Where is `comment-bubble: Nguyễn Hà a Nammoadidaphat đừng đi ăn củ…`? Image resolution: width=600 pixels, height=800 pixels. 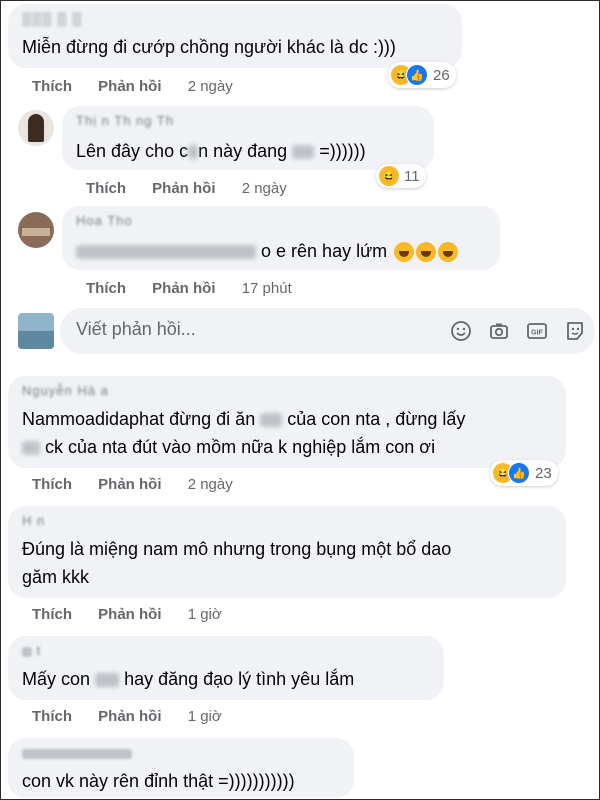
comment-bubble: Nguyễn Hà a Nammoadidaphat đừng đi ăn củ… is located at coordinates (287, 422).